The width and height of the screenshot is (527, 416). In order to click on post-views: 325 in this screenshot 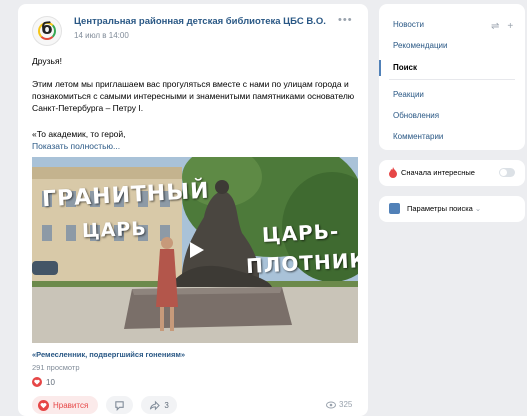, I will do `click(339, 404)`.